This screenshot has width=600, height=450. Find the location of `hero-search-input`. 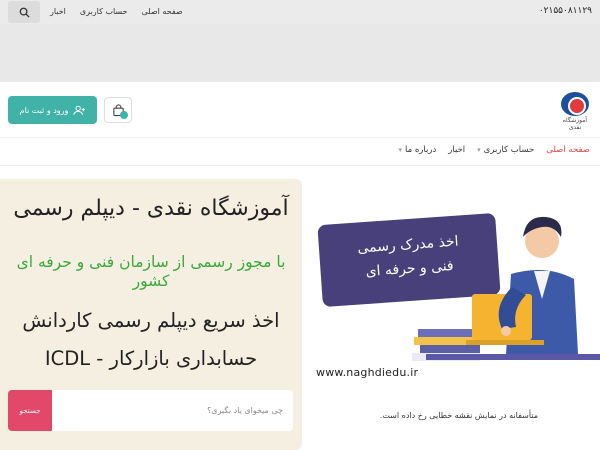

hero-search-input is located at coordinates (172, 410).